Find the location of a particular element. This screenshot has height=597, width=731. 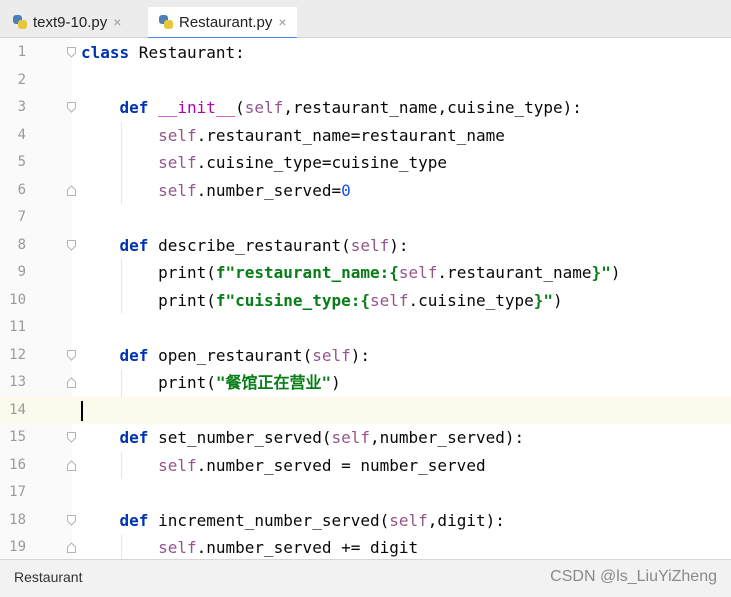

code-line: 19 self.number_served += digit is located at coordinates (365, 548).